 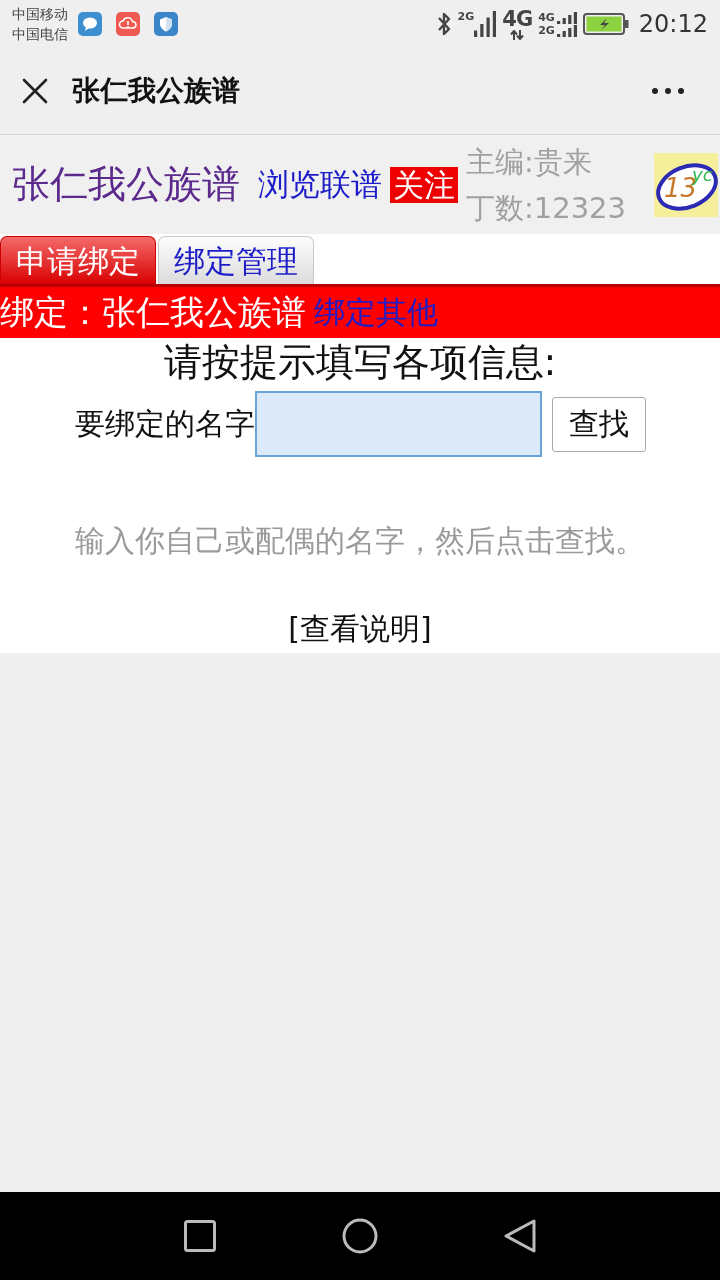 I want to click on help-link: [查看说明], so click(x=360, y=629).